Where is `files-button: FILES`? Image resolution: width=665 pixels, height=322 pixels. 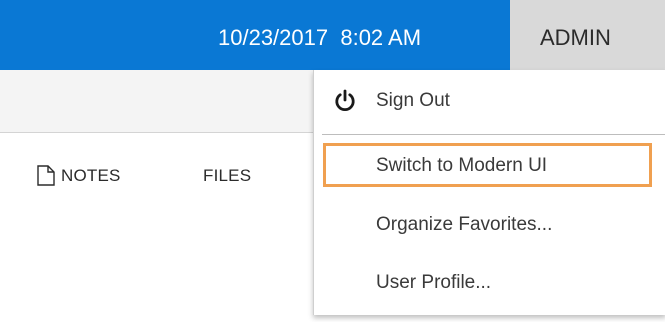 files-button: FILES is located at coordinates (227, 176).